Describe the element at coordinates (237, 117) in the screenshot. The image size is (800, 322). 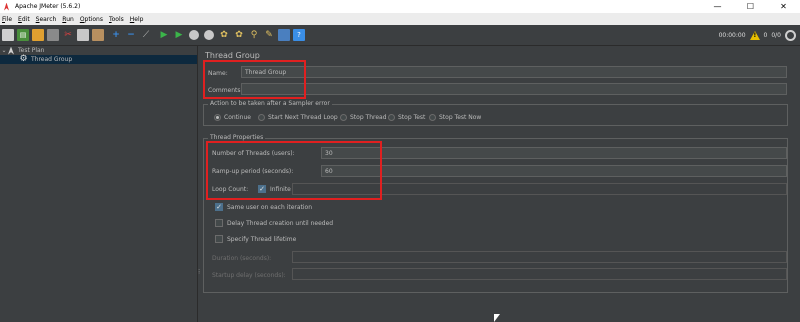
I see `radio-label: Continue` at that location.